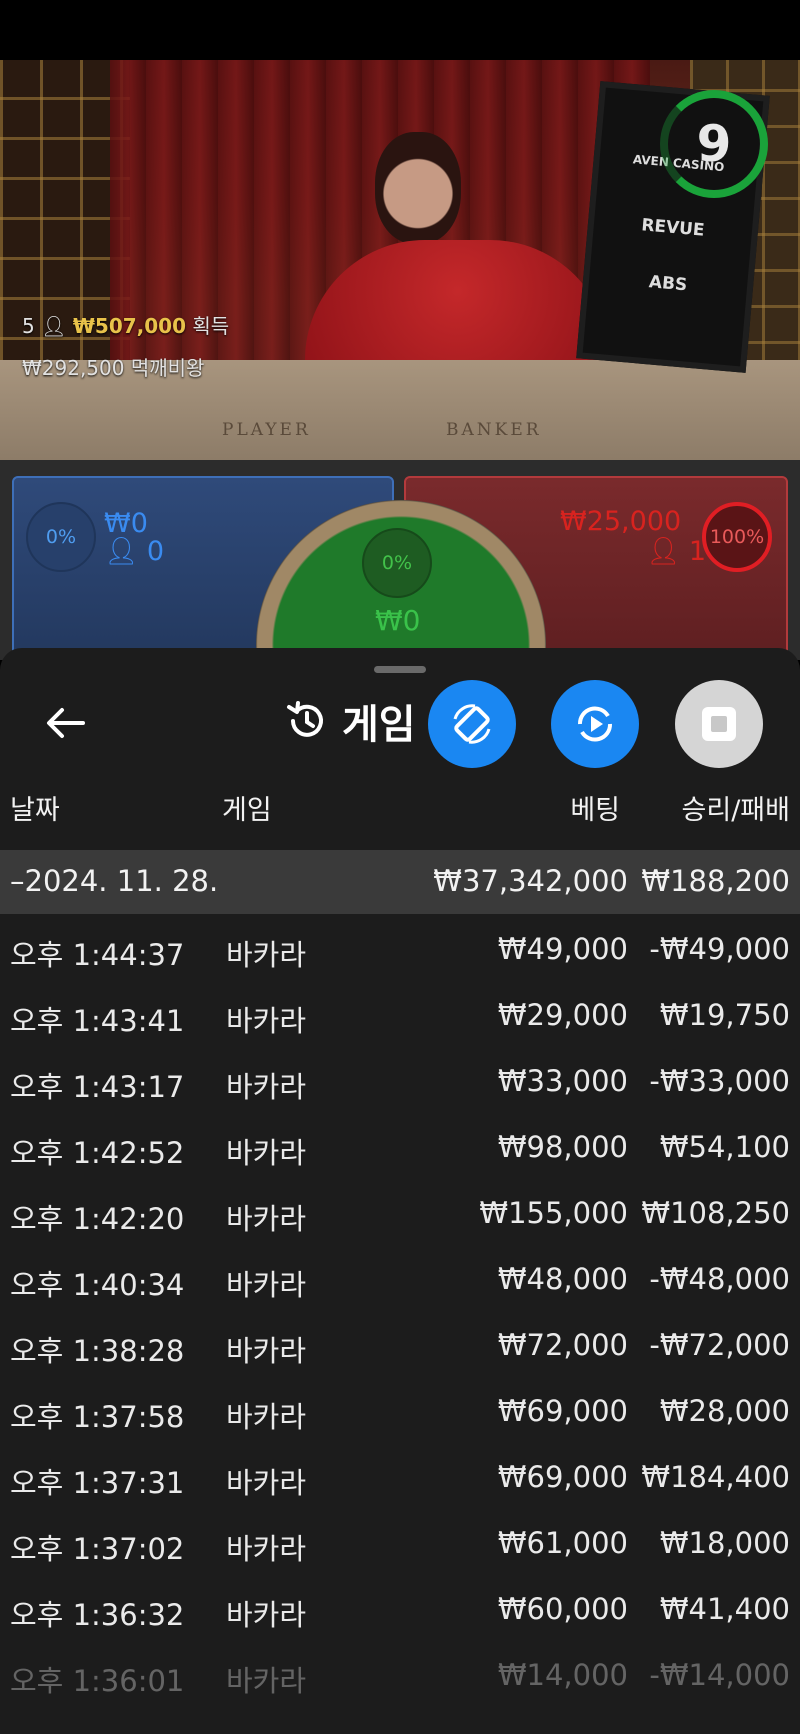 Image resolution: width=800 pixels, height=1734 pixels. Describe the element at coordinates (719, 1675) in the screenshot. I see `row-winloss: -₩14,000` at that location.